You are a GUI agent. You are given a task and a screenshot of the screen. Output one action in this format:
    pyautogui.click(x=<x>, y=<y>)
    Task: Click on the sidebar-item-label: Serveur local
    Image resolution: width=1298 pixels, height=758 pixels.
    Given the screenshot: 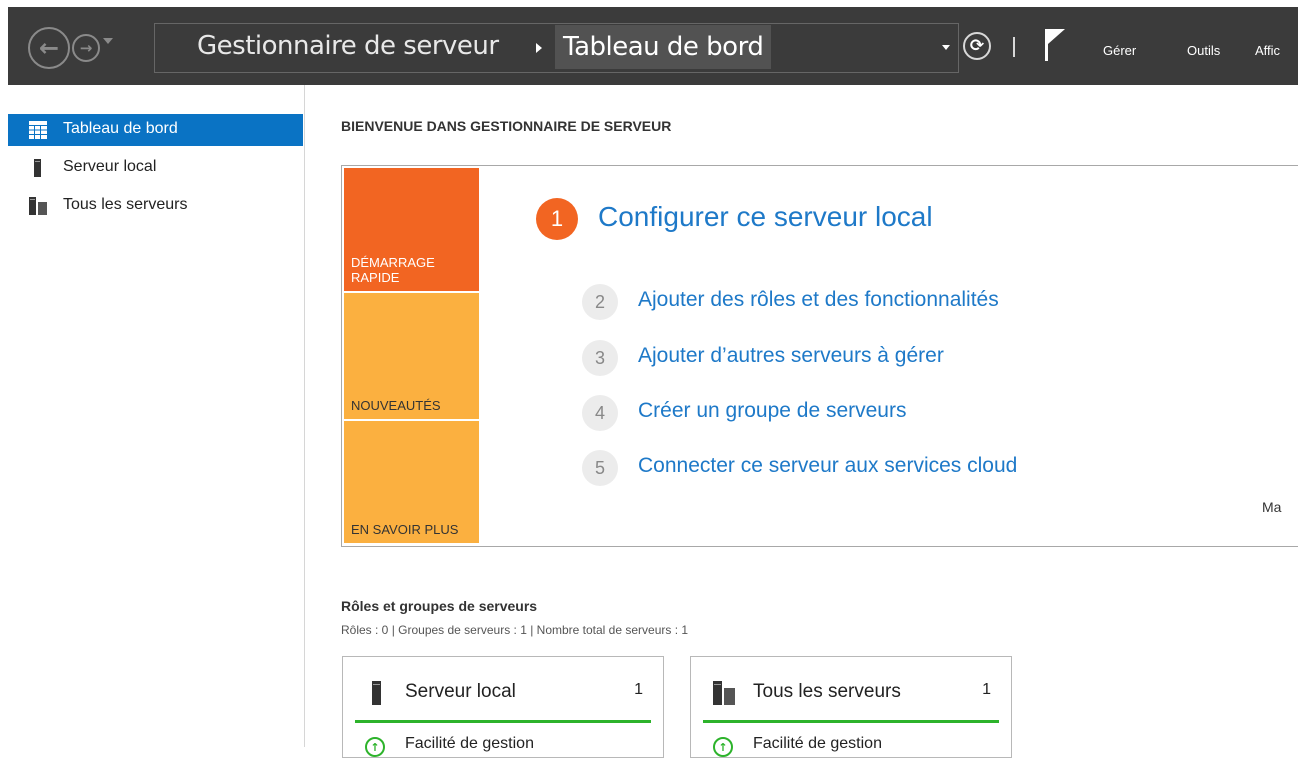 What is the action you would take?
    pyautogui.click(x=110, y=166)
    